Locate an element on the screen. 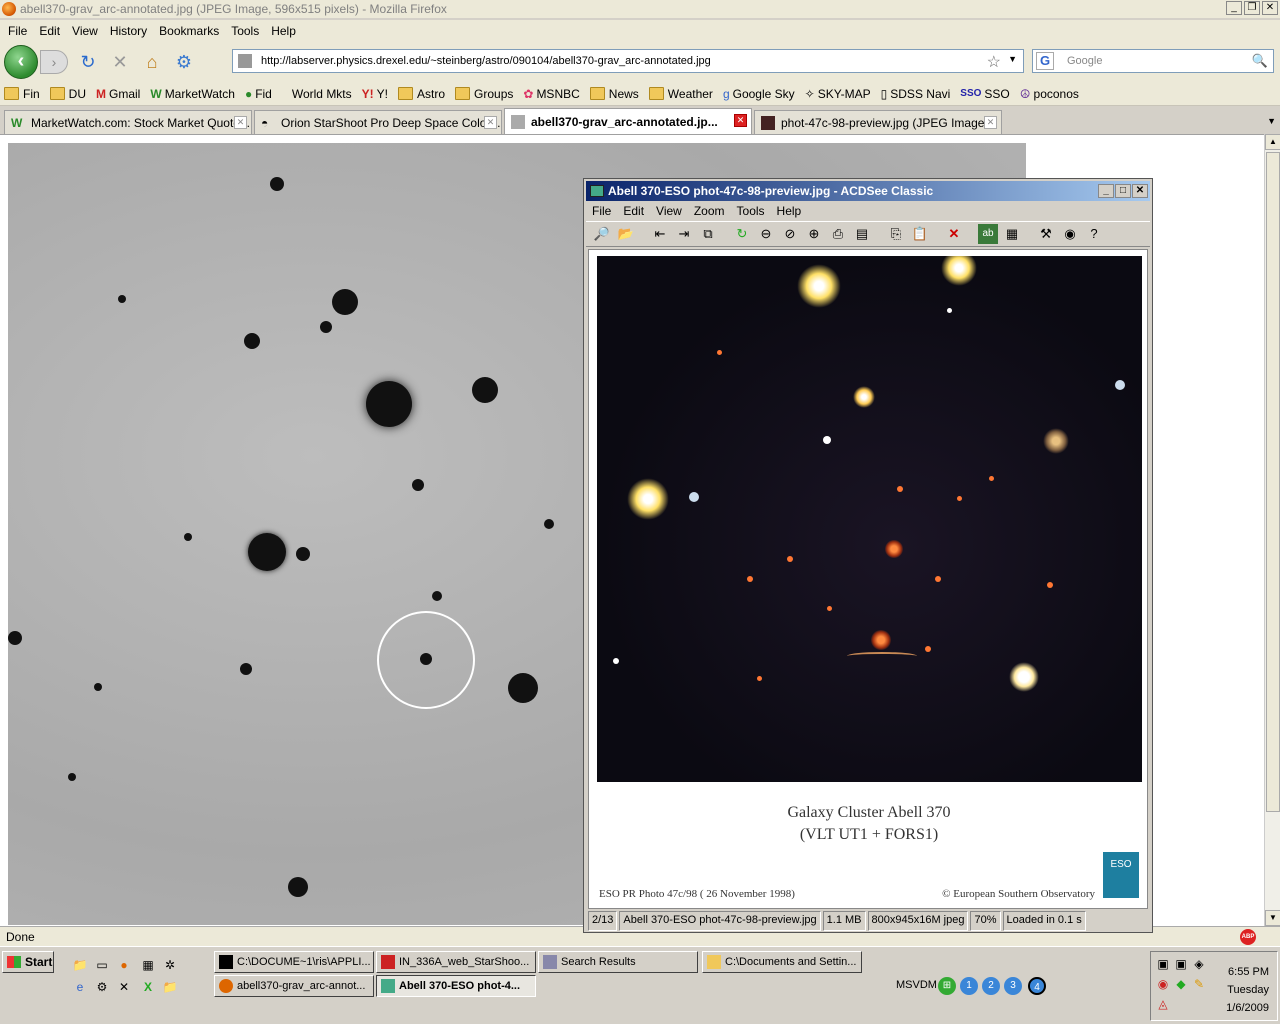 This screenshot has width=1280, height=1024. drive-icon: ▭ is located at coordinates (102, 965).